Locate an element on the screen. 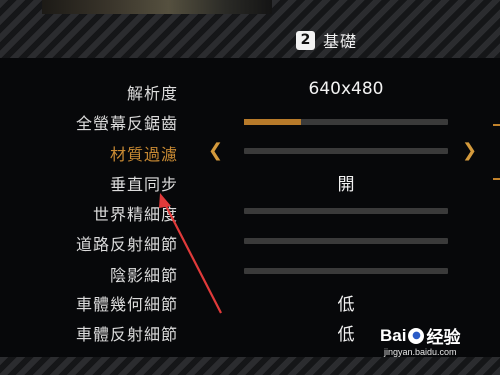 The width and height of the screenshot is (500, 375). setting-label-fullscreen-aa: 全螢幕反鋸齒 is located at coordinates (126, 123).